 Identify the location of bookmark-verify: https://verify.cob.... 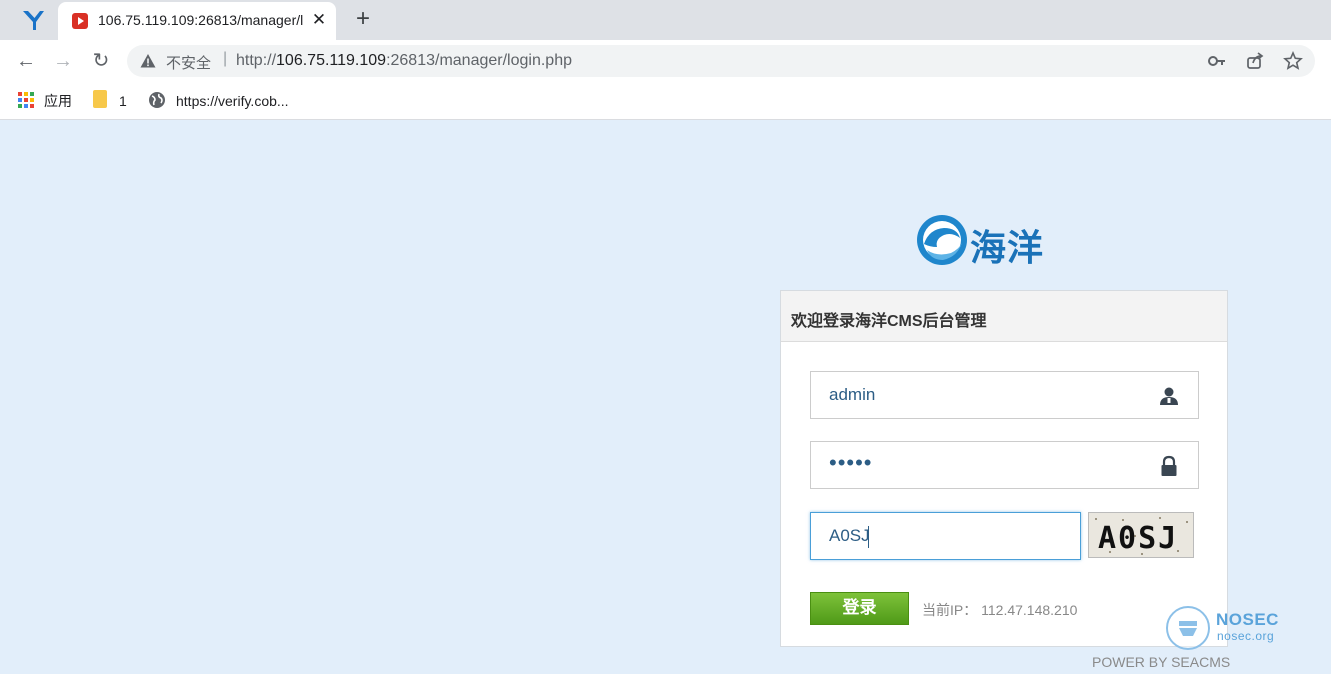
(232, 101).